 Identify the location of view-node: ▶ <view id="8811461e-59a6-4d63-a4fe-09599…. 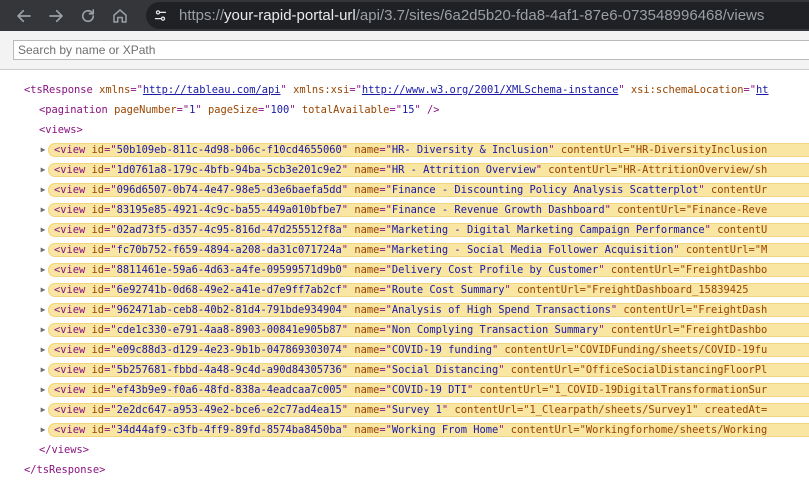
(404, 270).